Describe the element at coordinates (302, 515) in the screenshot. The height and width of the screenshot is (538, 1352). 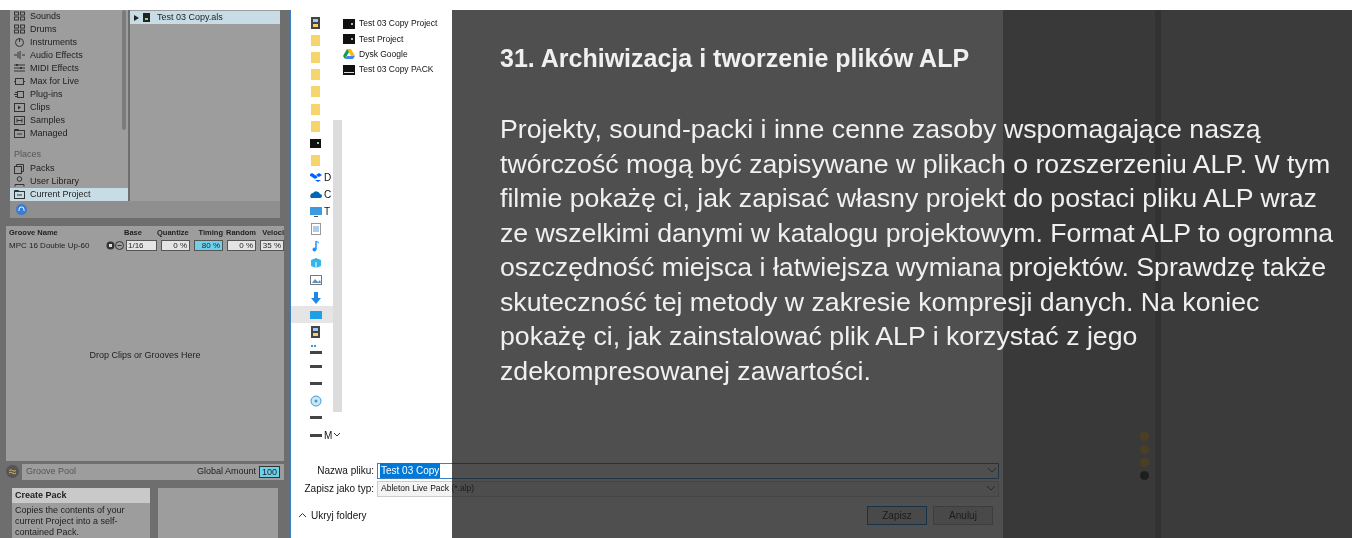
I see `chevron-up-icon` at that location.